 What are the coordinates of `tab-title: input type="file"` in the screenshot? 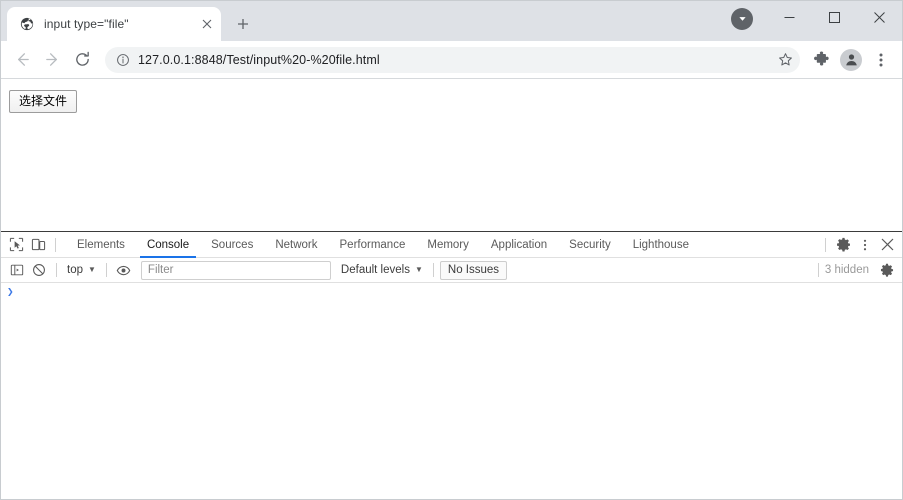 It's located at (86, 24).